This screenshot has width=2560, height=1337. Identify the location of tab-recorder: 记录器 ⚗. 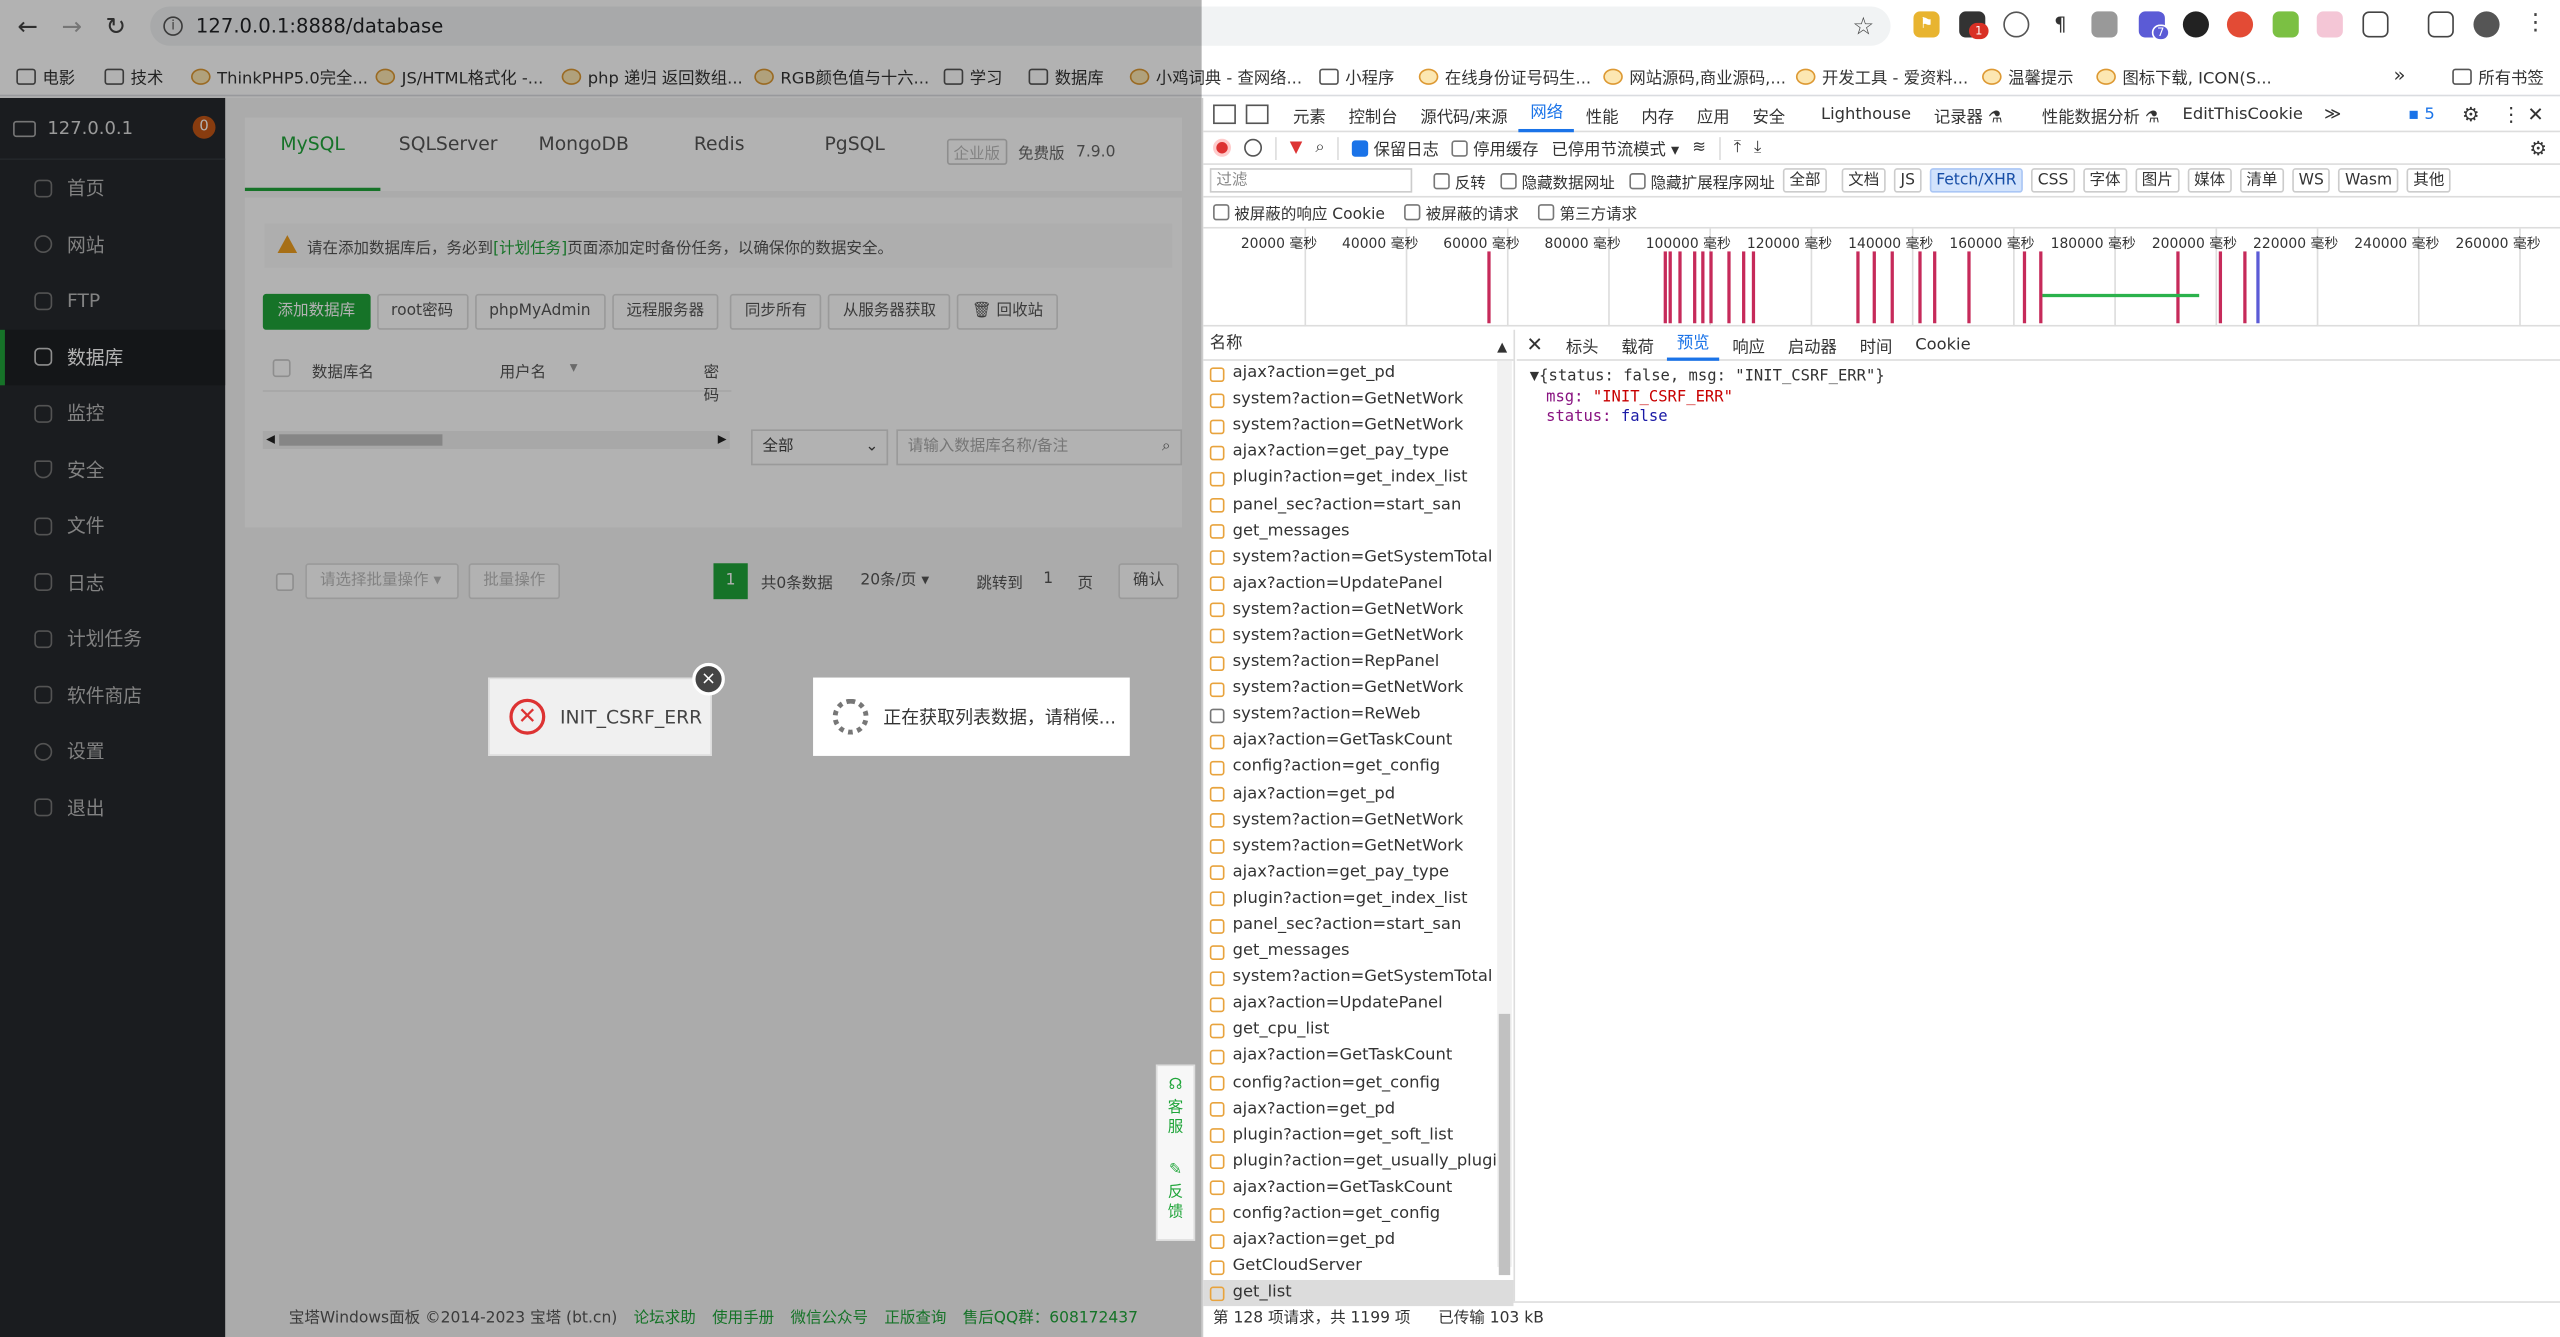
(1968, 114).